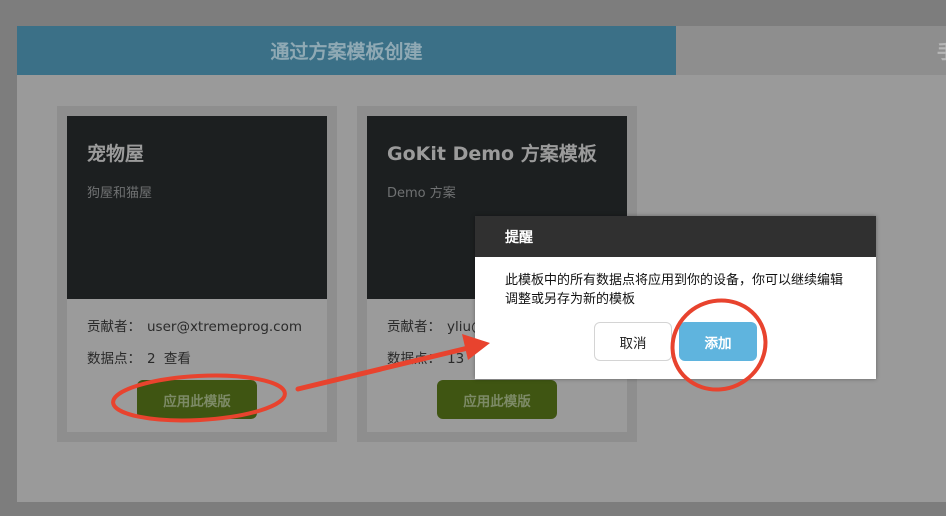 This screenshot has height=516, width=946. I want to click on annotation-arrow-line, so click(383, 368).